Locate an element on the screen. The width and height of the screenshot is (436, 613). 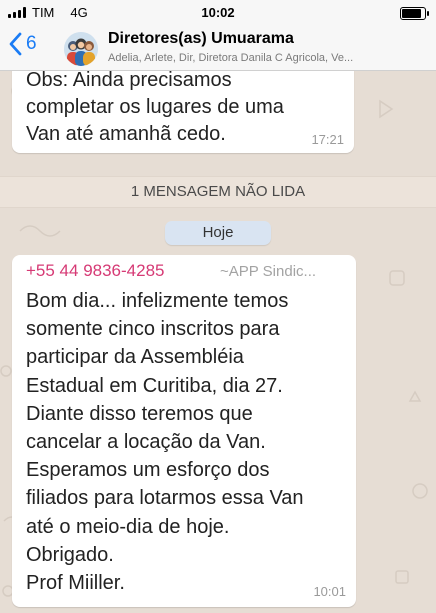
message-line: somente cinco inscritos para is located at coordinates (153, 329).